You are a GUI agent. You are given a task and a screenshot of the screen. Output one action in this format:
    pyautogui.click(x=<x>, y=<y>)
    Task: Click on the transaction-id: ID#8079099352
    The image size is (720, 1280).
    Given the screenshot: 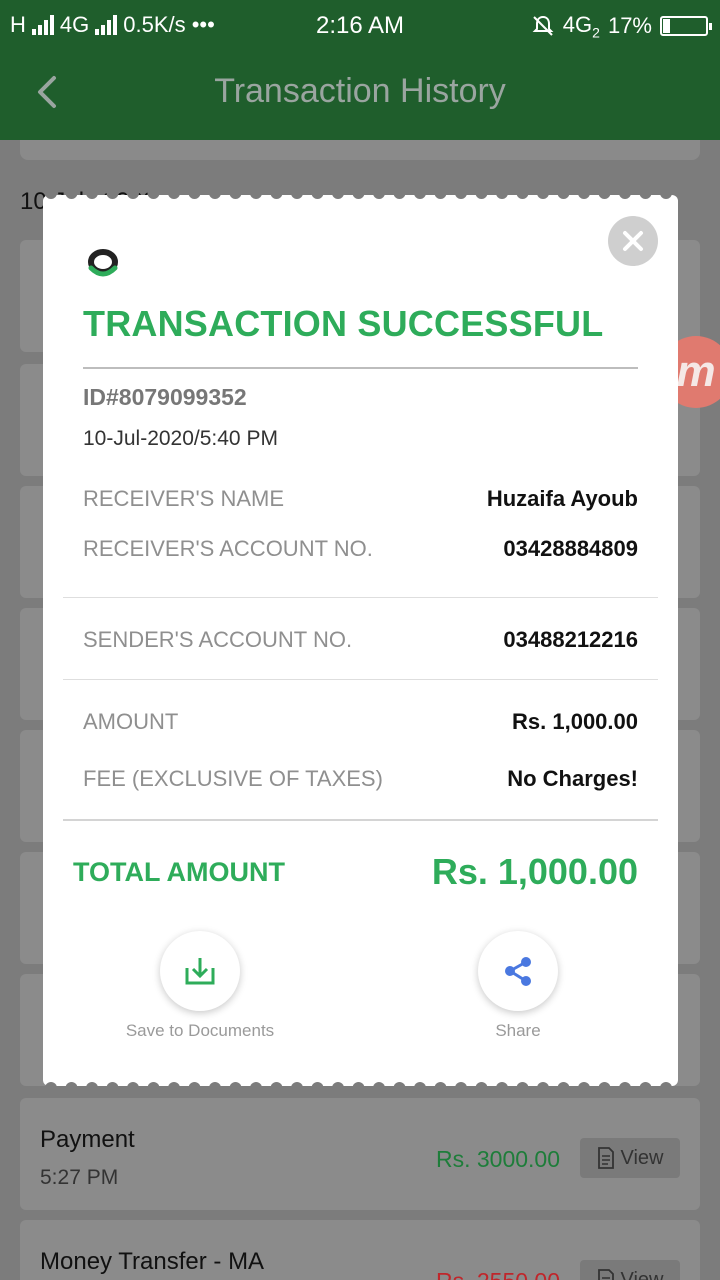 What is the action you would take?
    pyautogui.click(x=165, y=397)
    